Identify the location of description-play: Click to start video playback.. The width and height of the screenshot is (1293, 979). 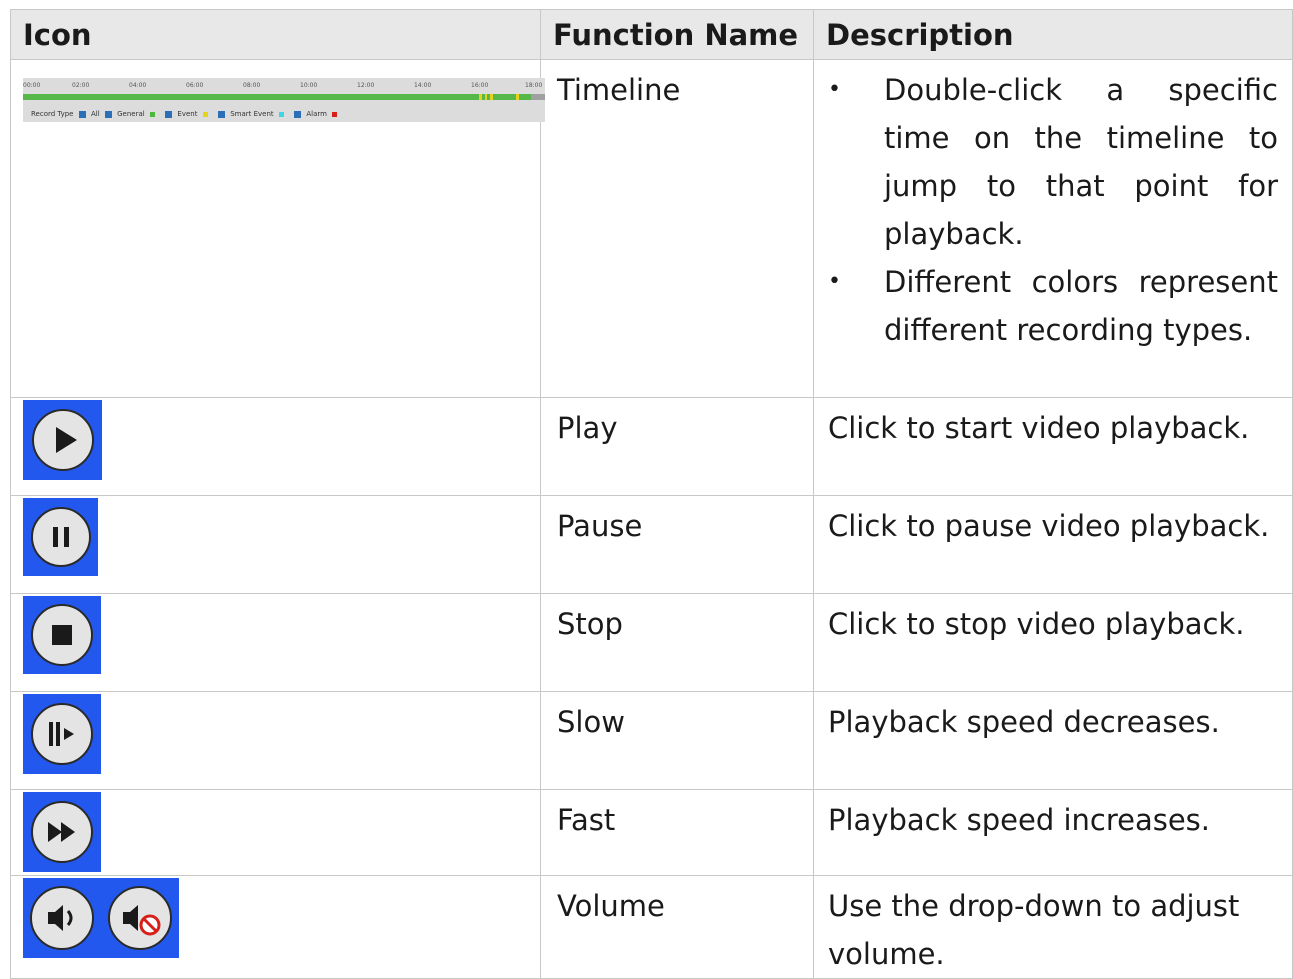
(1053, 446).